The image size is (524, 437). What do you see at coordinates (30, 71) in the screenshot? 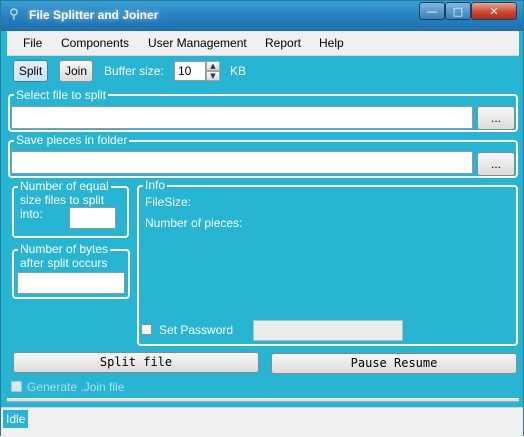
I see `split-mode-button: Split` at bounding box center [30, 71].